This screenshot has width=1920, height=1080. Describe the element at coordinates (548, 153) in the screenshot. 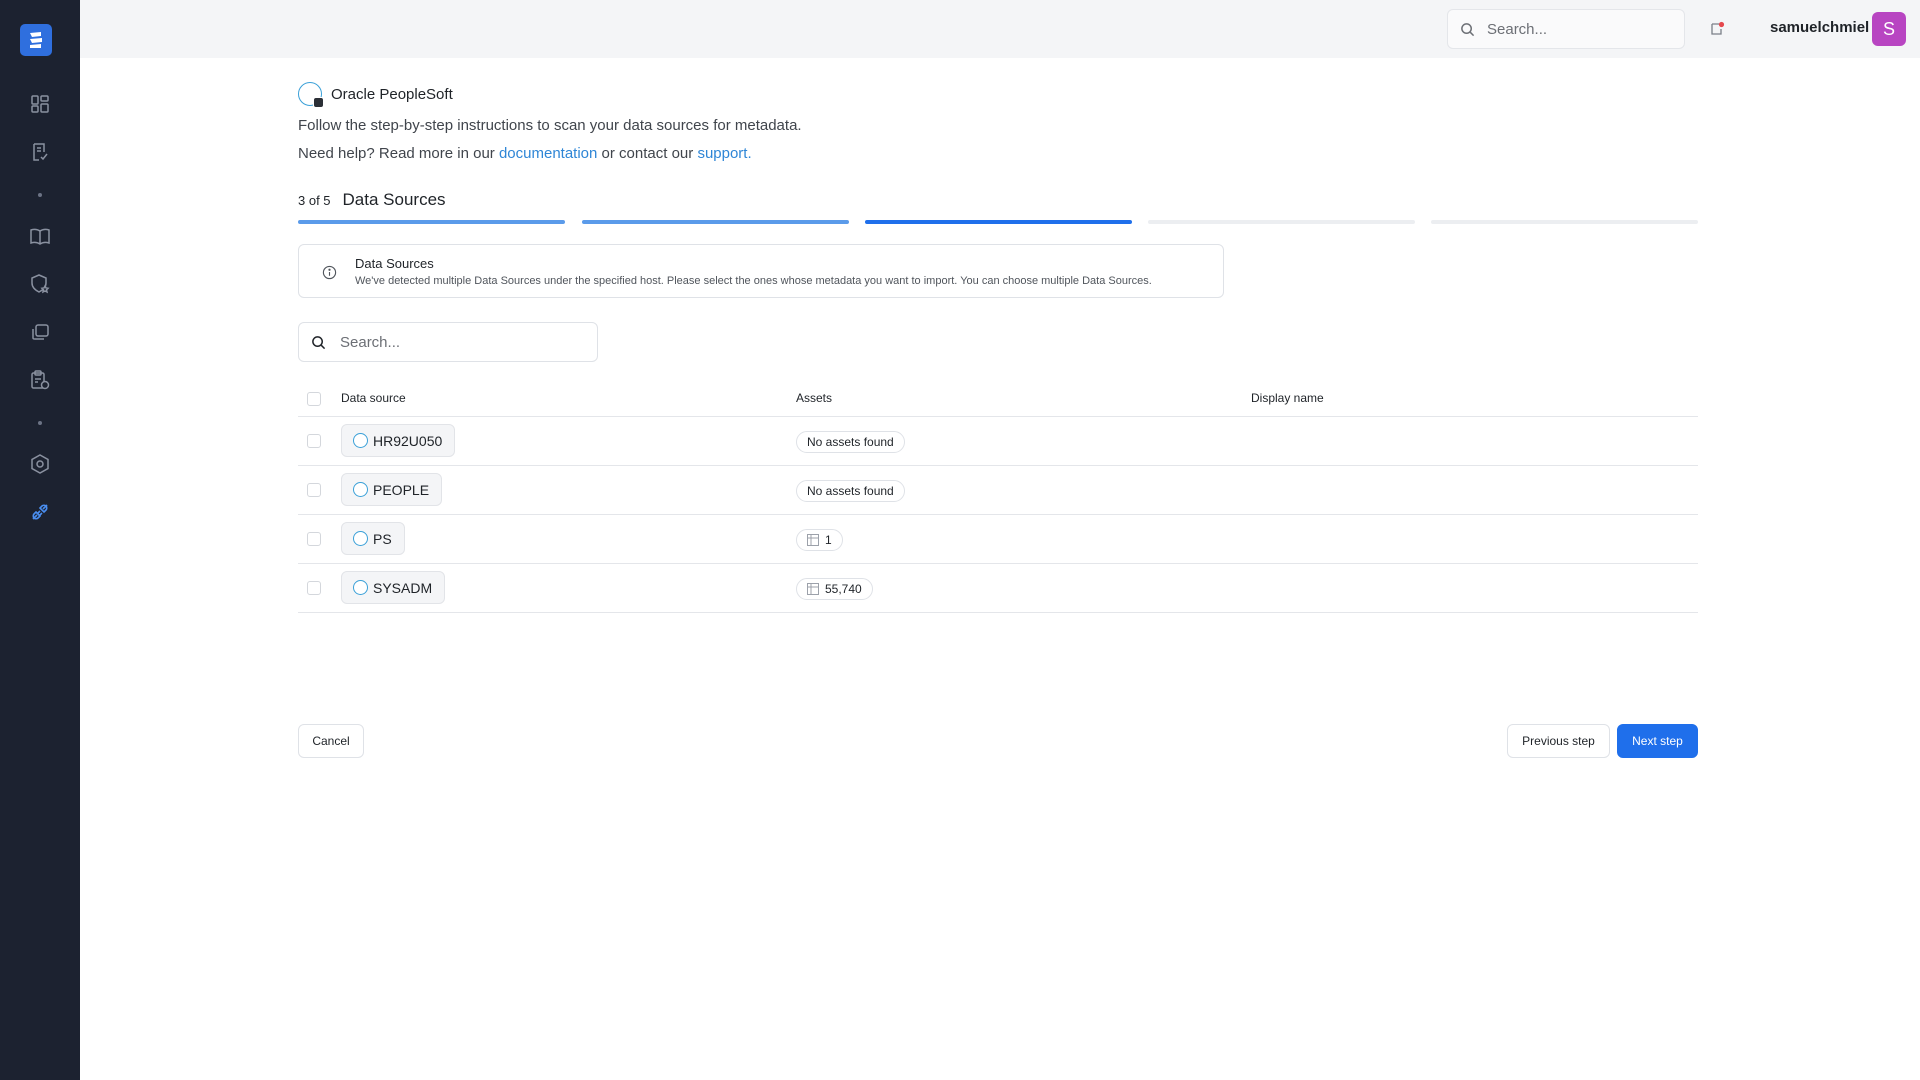

I see `documentation-link: documentation` at that location.